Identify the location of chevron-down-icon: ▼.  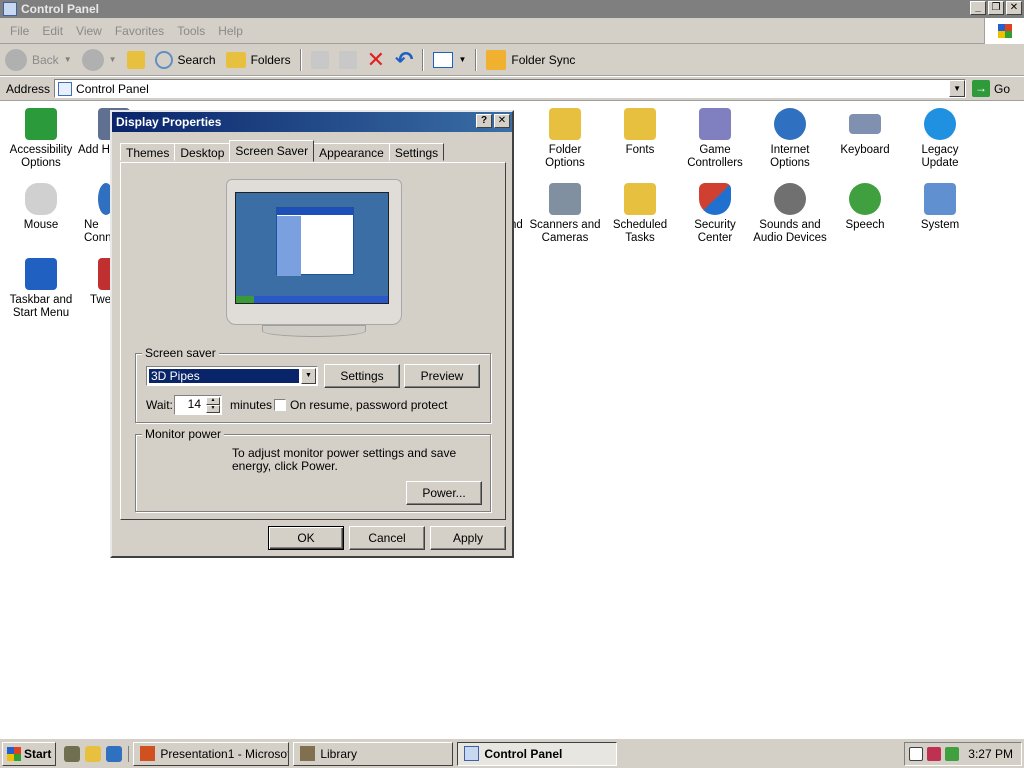
(308, 376).